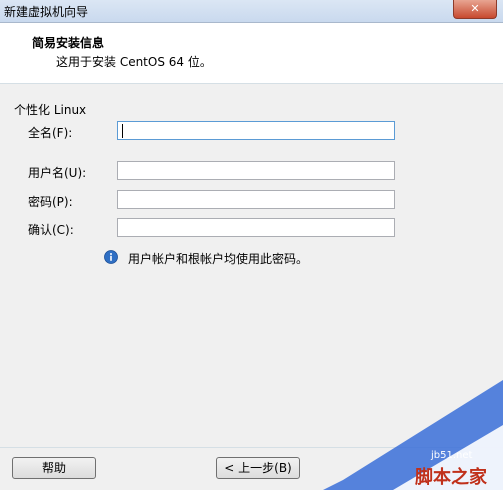 The height and width of the screenshot is (490, 503). I want to click on page-subtitle: 这用于安装 CentOS 64 位。, so click(134, 62).